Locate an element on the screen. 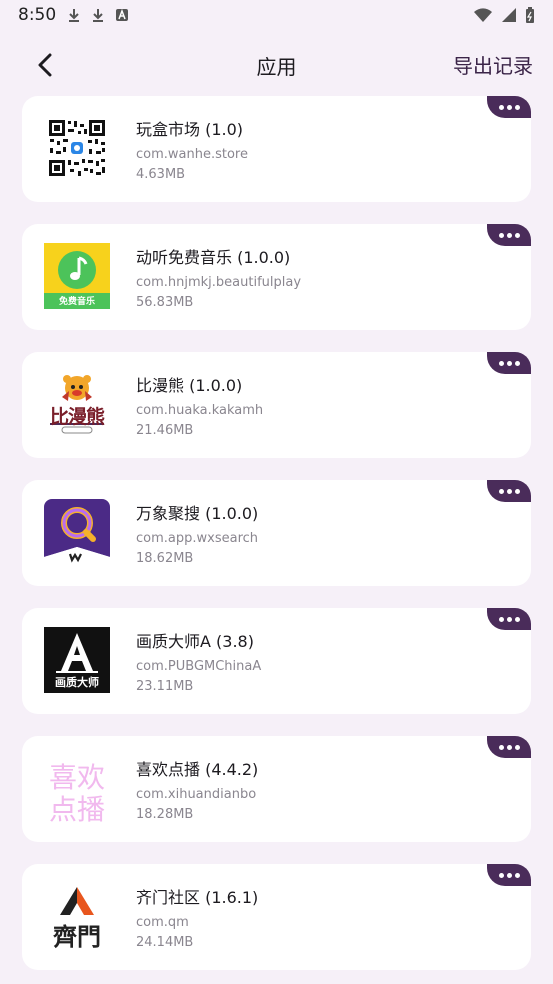 The width and height of the screenshot is (553, 984). app-card: 画质大师 画质大师A (3.8) com.PUBGMChinaA 23.11MB is located at coordinates (276, 661).